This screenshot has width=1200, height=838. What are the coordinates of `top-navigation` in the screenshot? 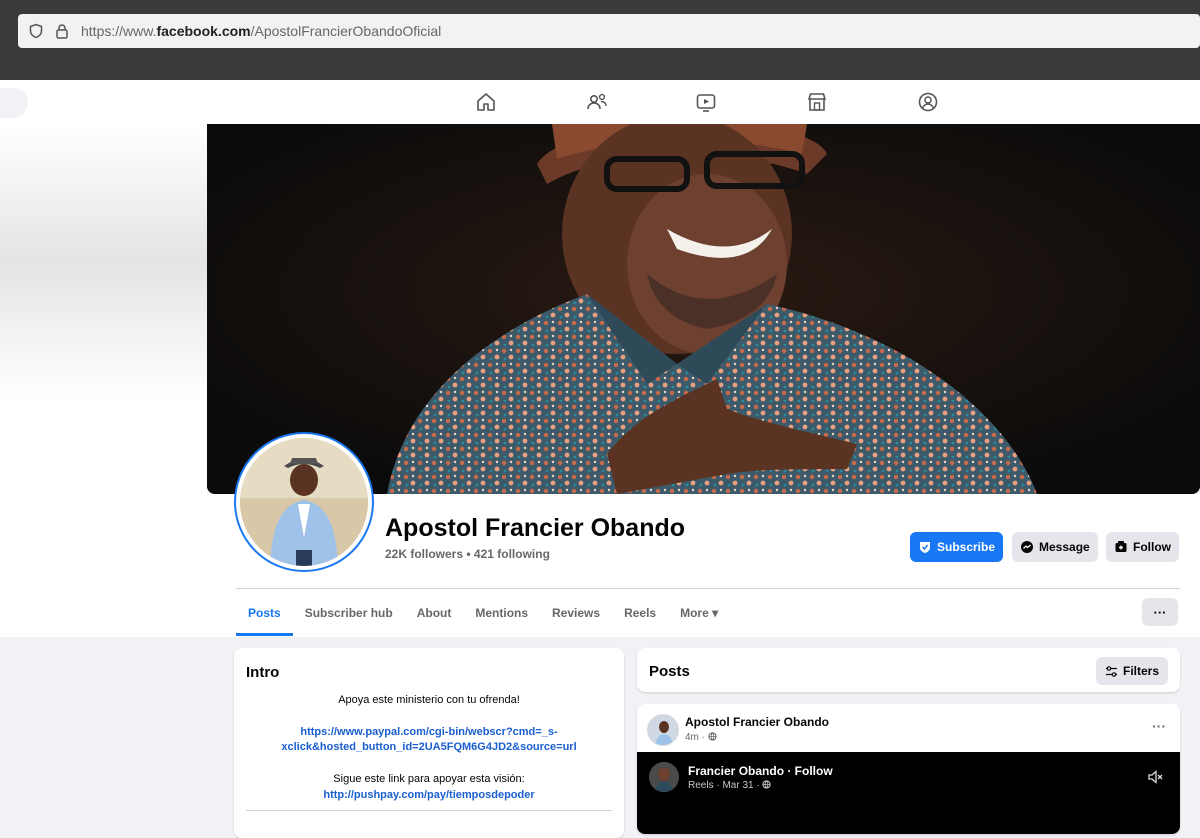 It's located at (600, 102).